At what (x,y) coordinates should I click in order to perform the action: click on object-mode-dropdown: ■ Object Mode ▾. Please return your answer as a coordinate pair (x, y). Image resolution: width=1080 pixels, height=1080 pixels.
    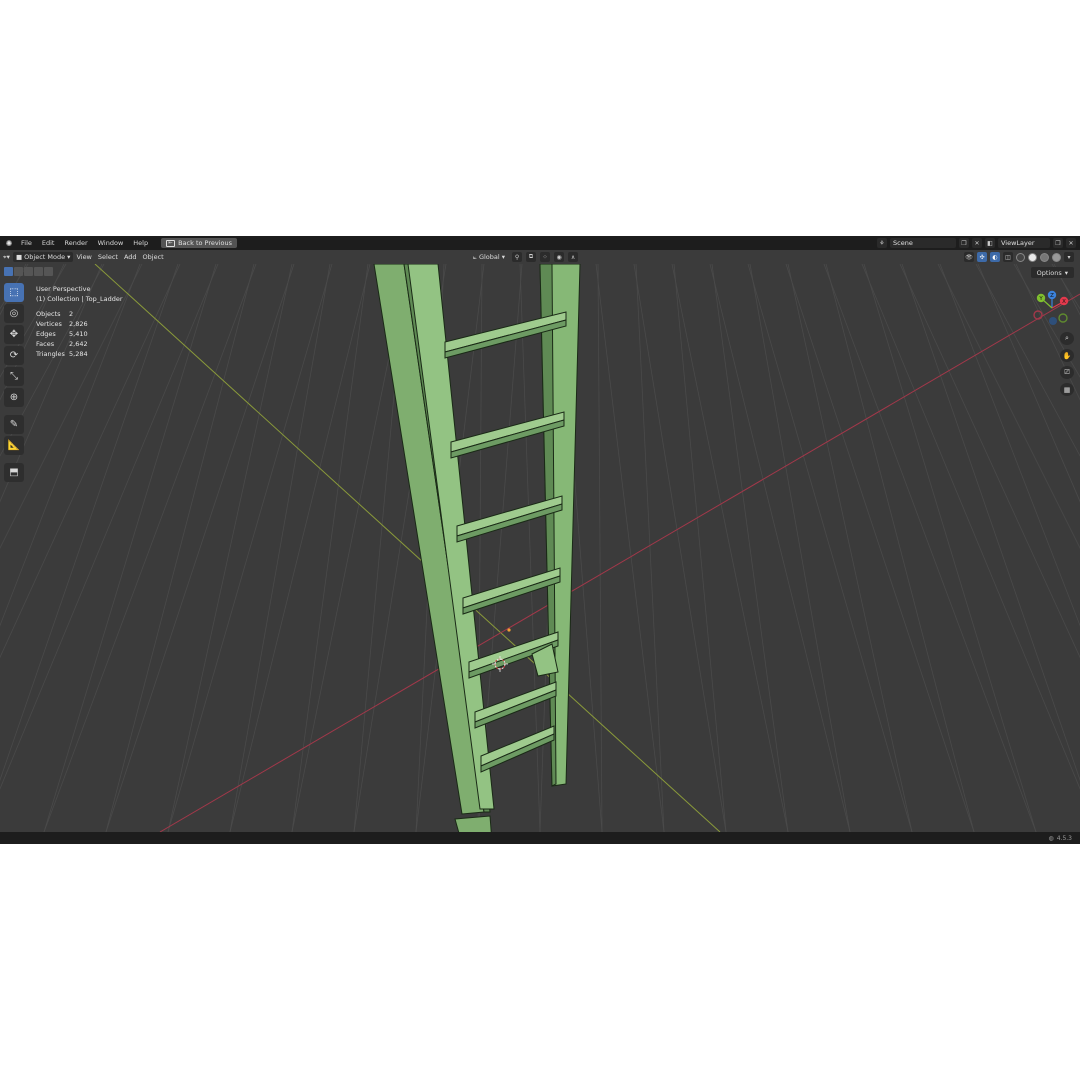
    Looking at the image, I should click on (43, 257).